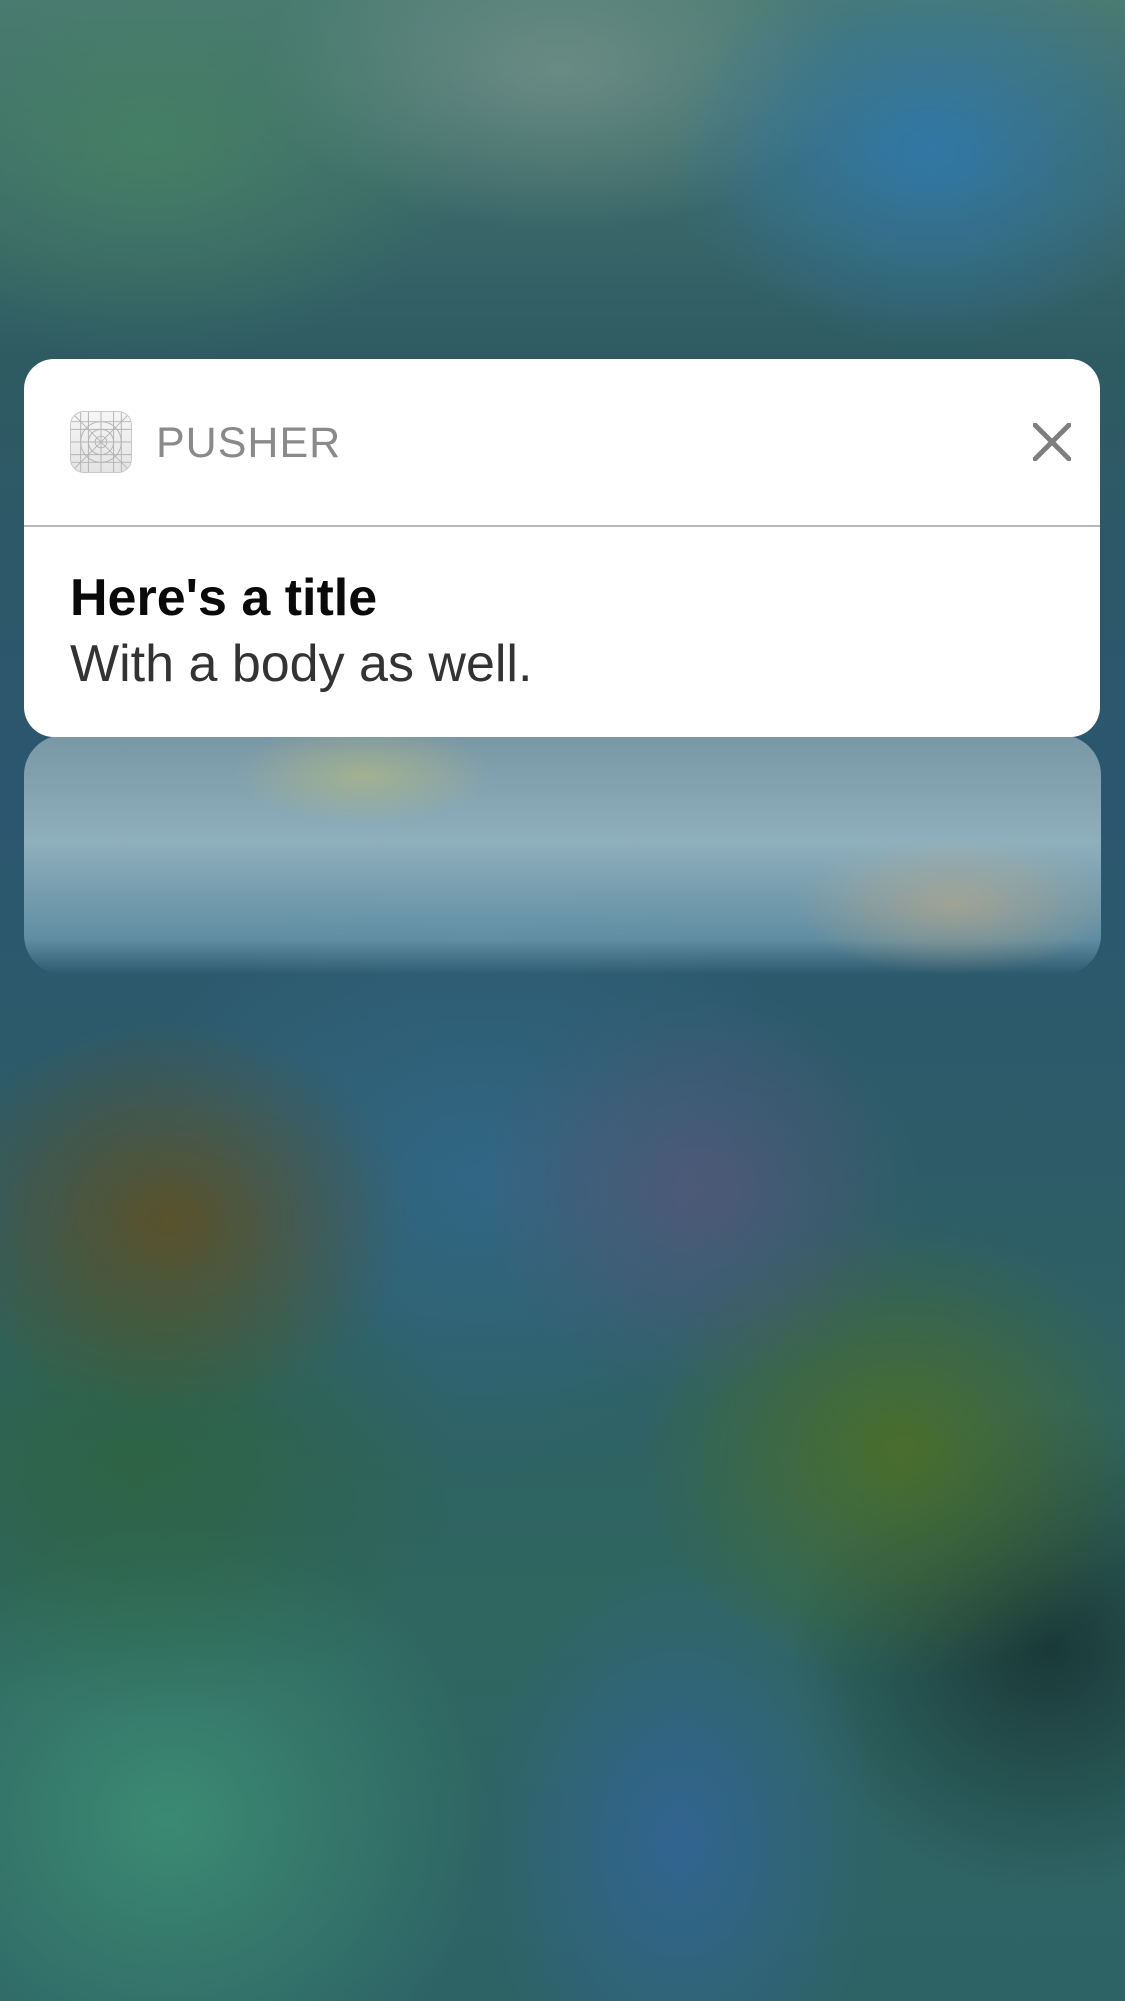  What do you see at coordinates (224, 598) in the screenshot?
I see `notification-title: Here's a title` at bounding box center [224, 598].